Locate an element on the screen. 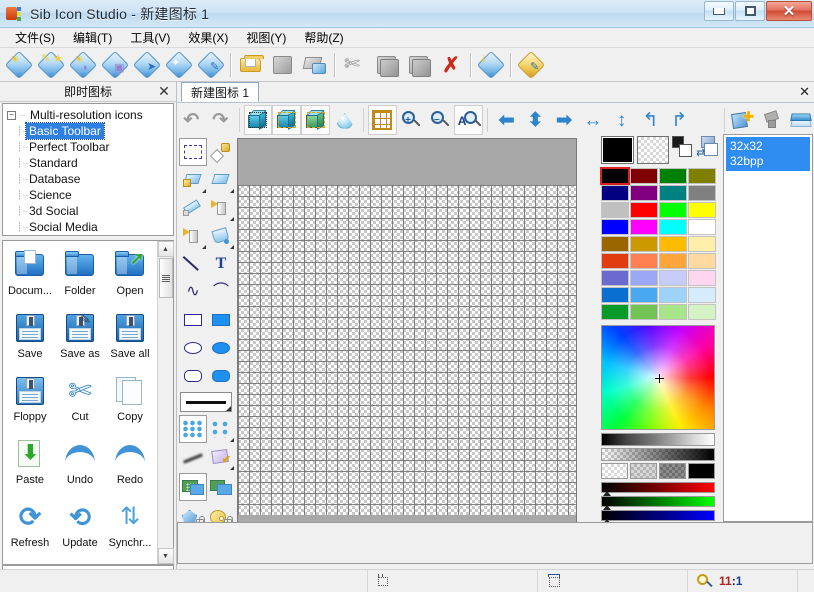 This screenshot has width=814, height=592. flip-horizontal-button: ↔ is located at coordinates (592, 120).